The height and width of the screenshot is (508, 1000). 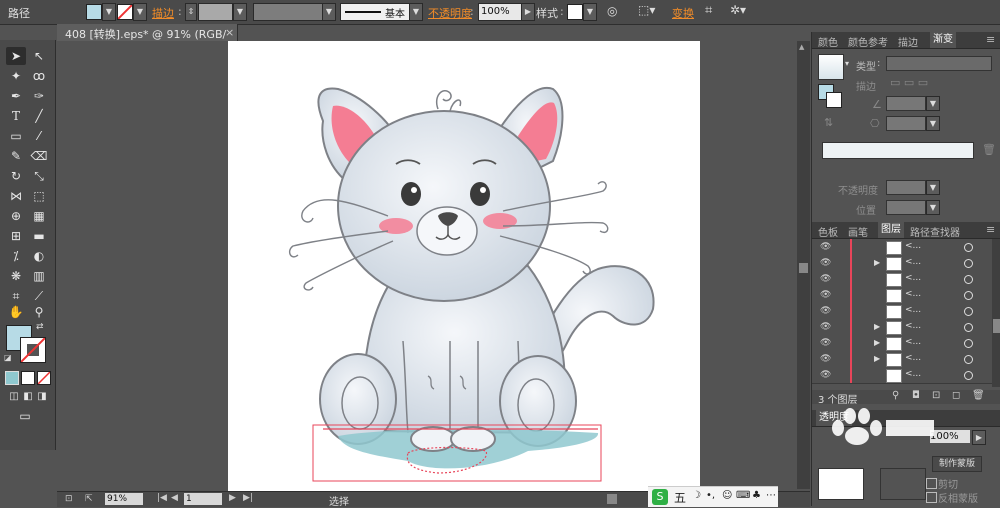 I want to click on paintbrush-tool-icon: ⁄, so click(x=39, y=136).